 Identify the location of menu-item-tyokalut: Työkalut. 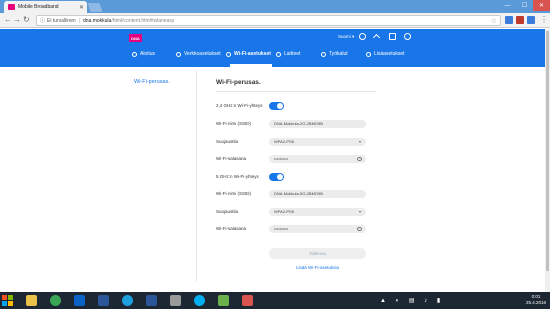
(343, 54).